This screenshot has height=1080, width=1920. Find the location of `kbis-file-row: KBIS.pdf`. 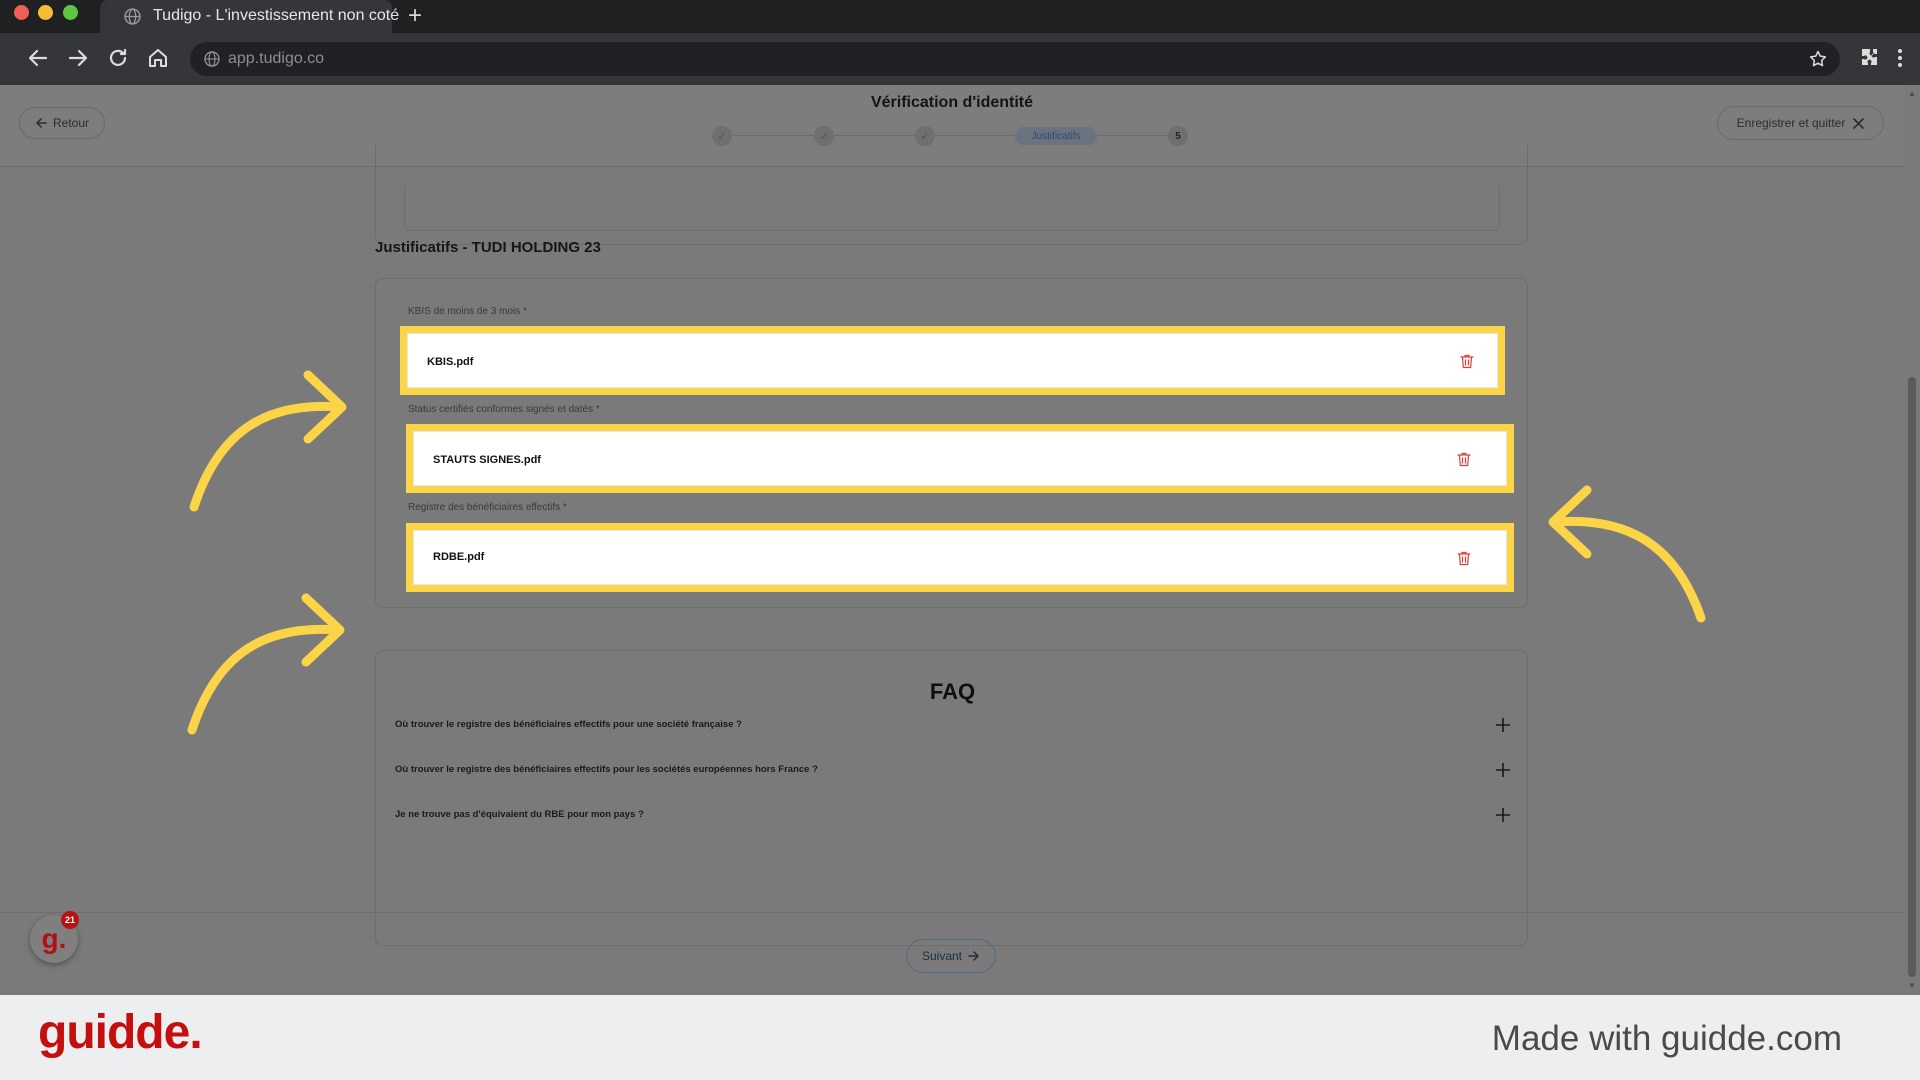

kbis-file-row: KBIS.pdf is located at coordinates (952, 360).